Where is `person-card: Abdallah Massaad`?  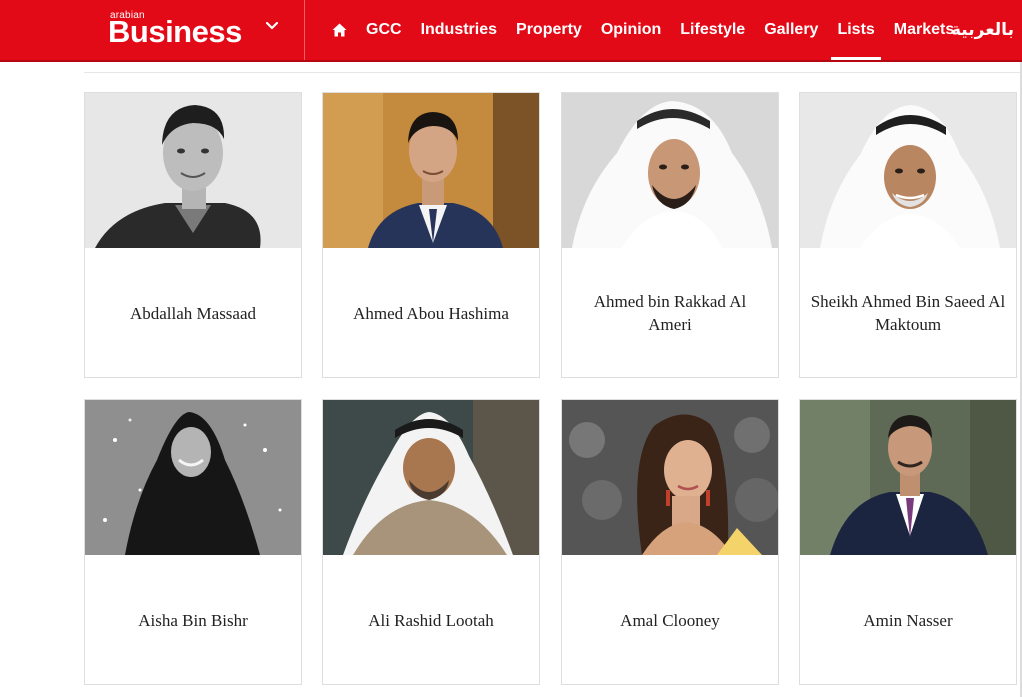 person-card: Abdallah Massaad is located at coordinates (193, 235).